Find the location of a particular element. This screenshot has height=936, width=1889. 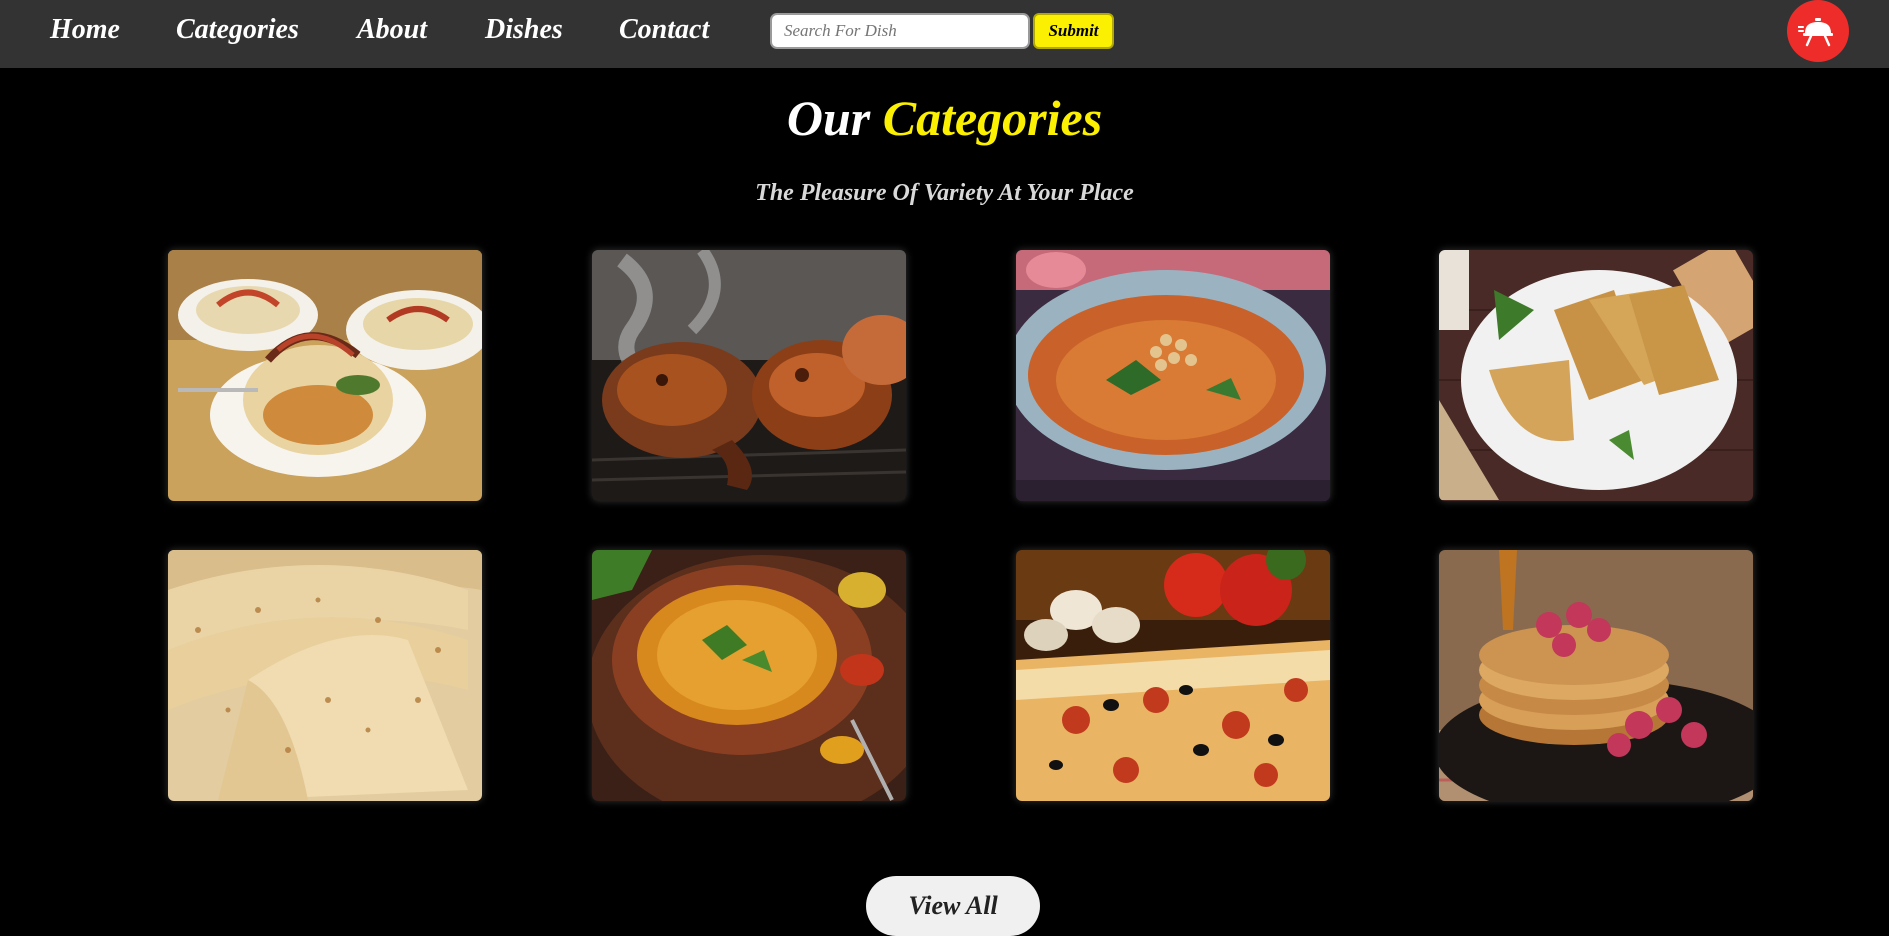

grilled-chicken-image is located at coordinates (749, 375).